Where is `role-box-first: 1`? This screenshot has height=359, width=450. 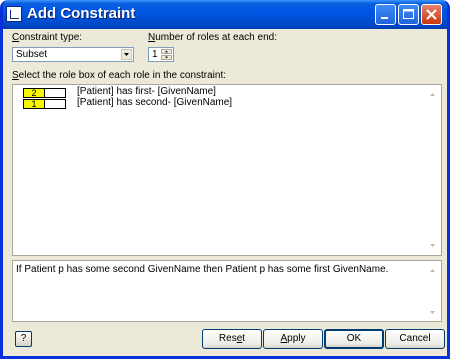 role-box-first: 1 is located at coordinates (34, 104).